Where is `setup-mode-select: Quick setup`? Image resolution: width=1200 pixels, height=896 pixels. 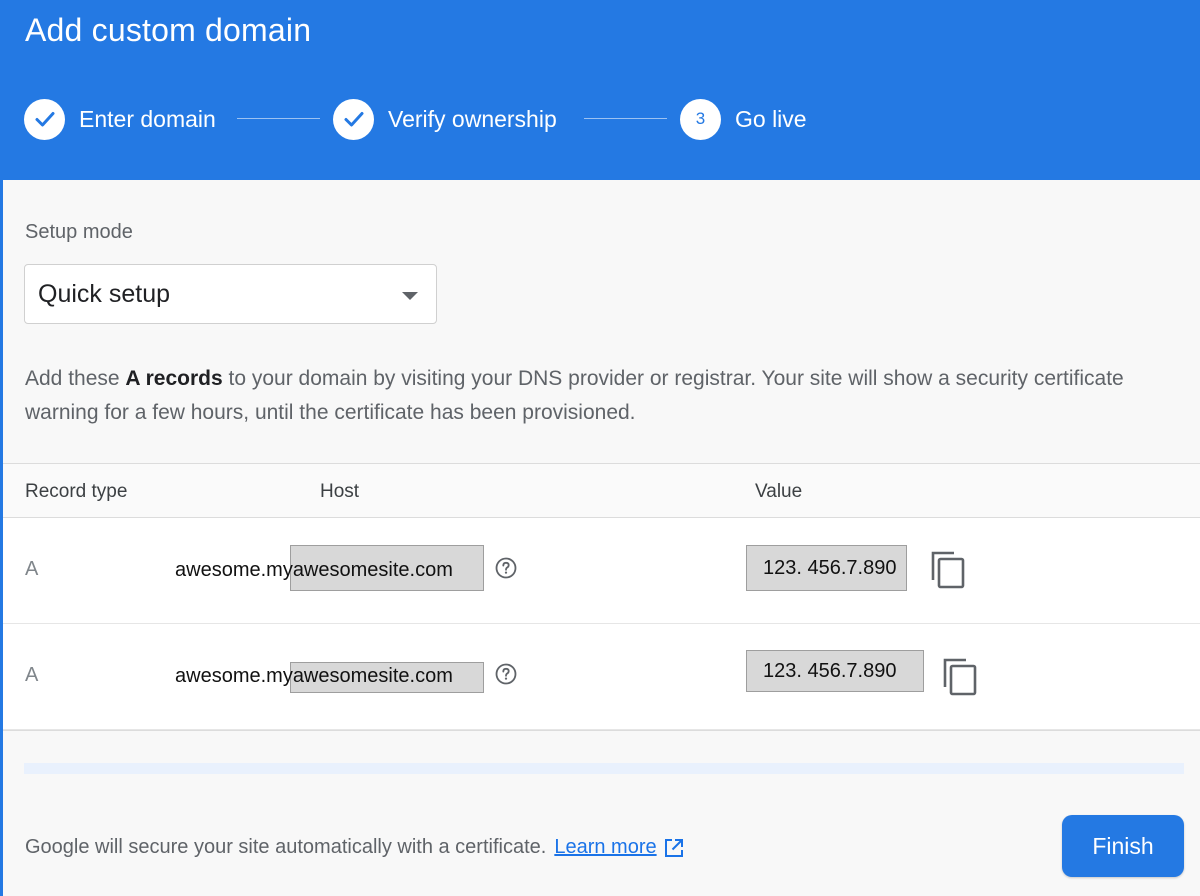 setup-mode-select: Quick setup is located at coordinates (230, 294).